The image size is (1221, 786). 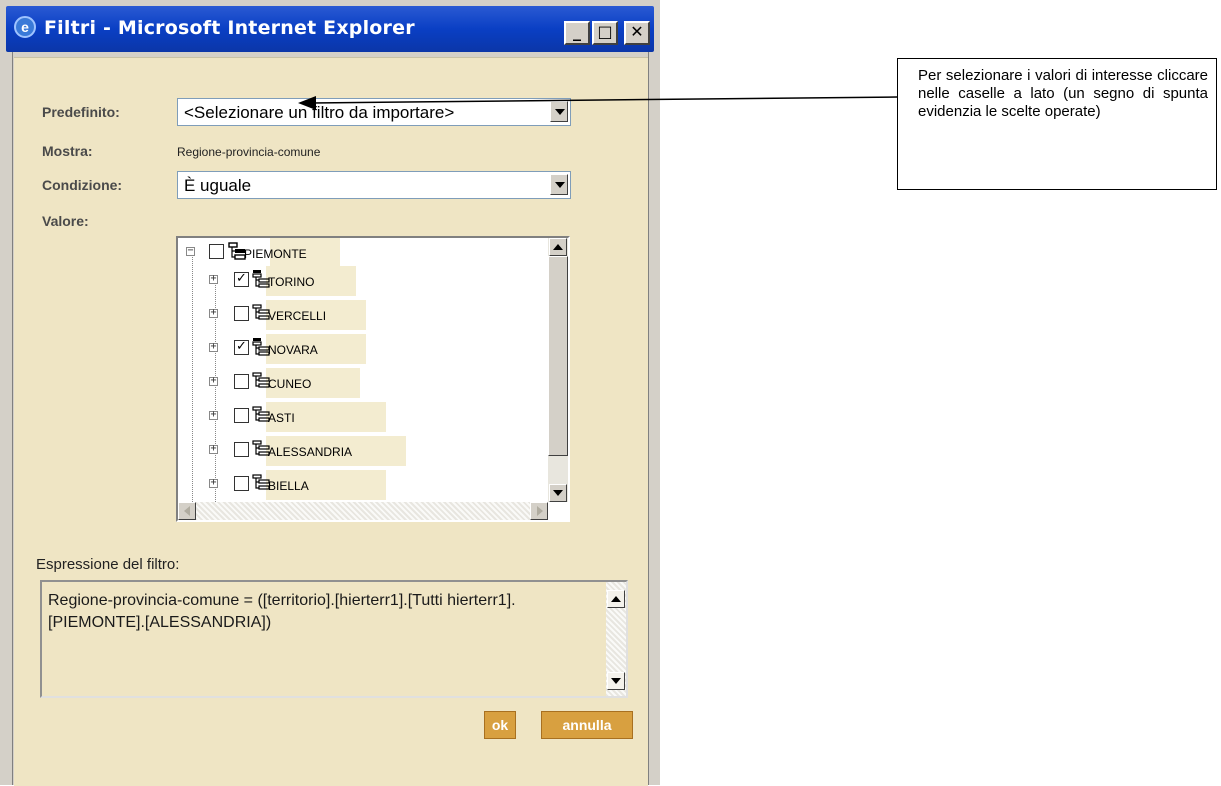 I want to click on tree-node-alessandria: + ALESSANDRIA, so click(x=363, y=451).